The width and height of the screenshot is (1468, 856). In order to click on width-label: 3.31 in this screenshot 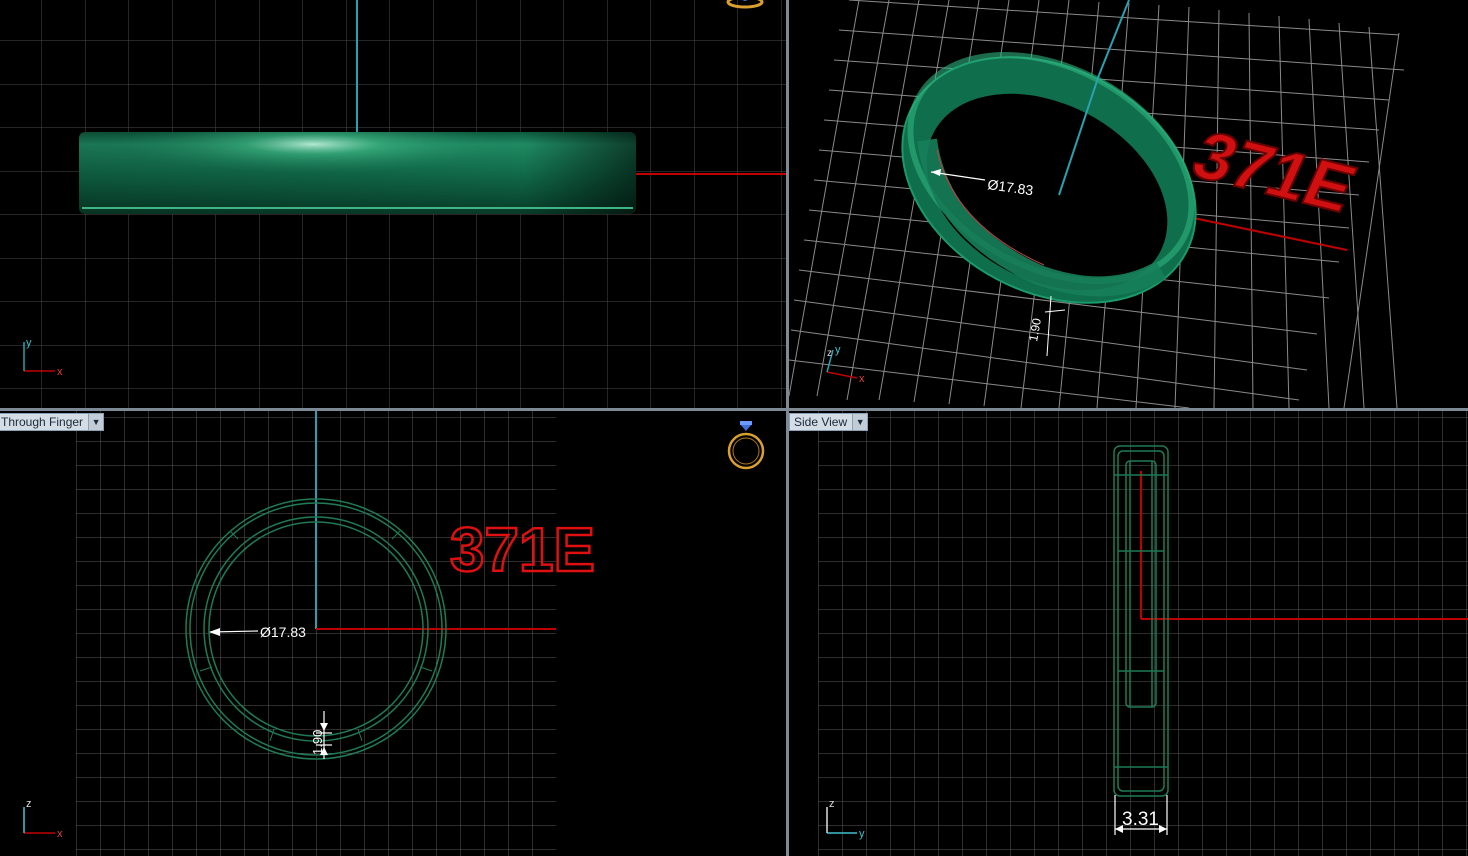, I will do `click(1140, 819)`.